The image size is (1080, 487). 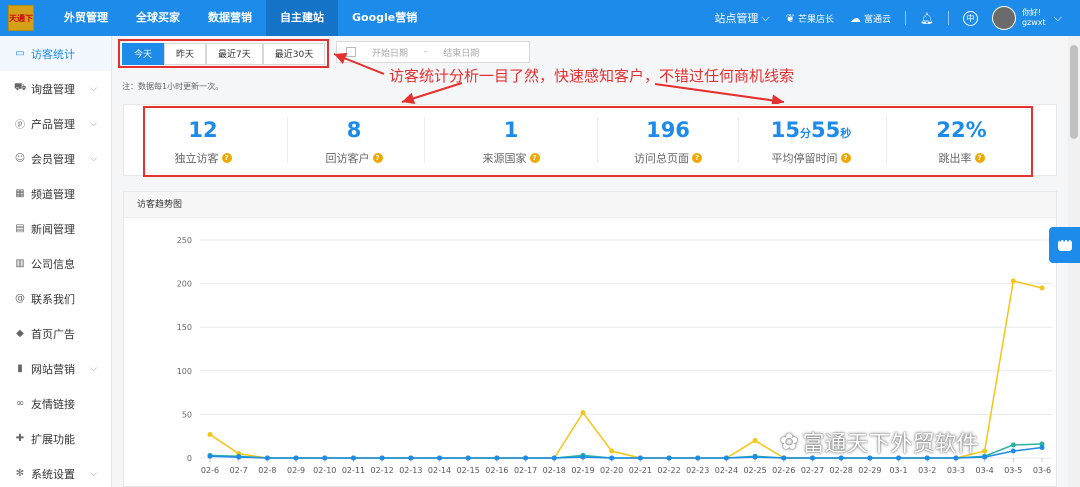 I want to click on language-button: 中, so click(x=970, y=18).